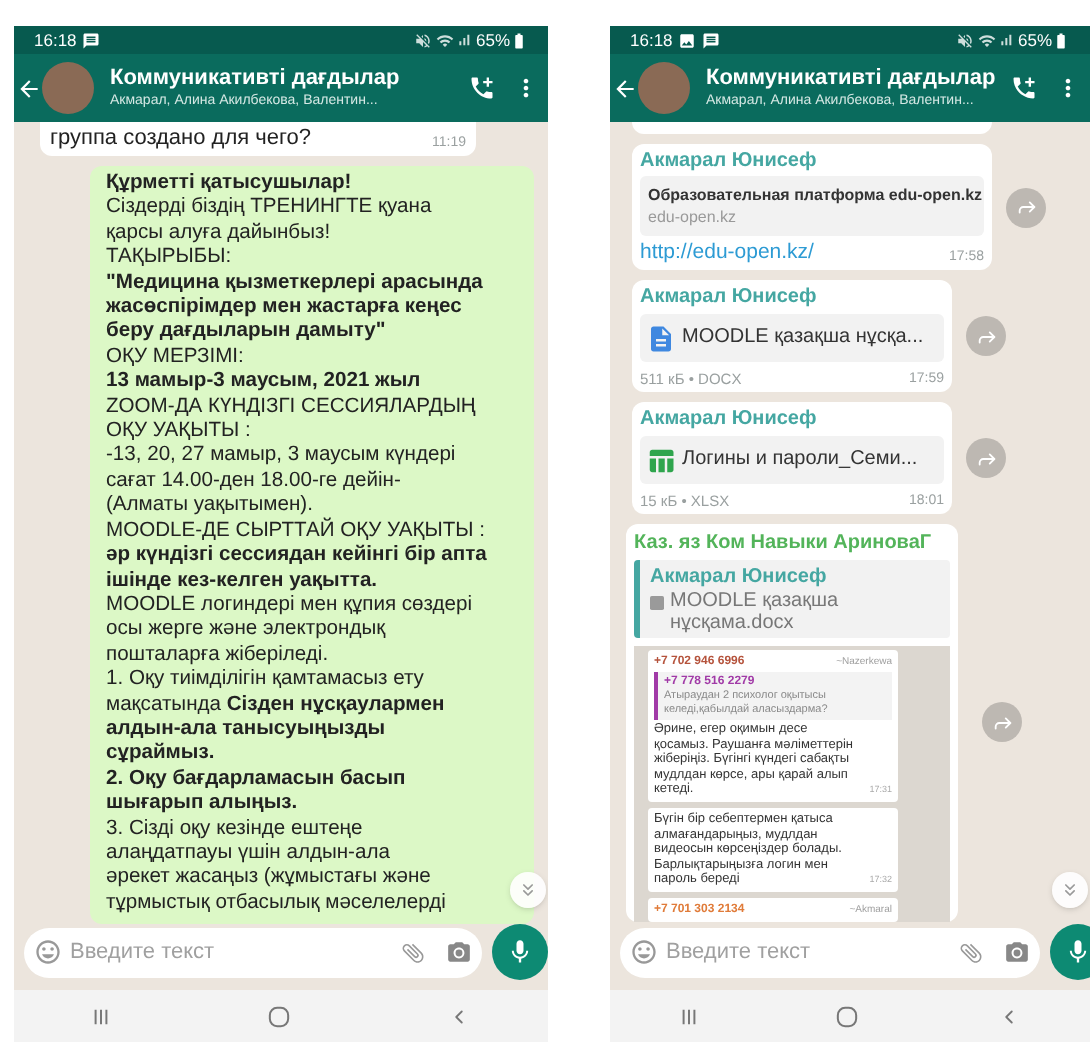  What do you see at coordinates (784, 543) in the screenshot?
I see `sender-name: Каз. яз Ком Навыки АриноваГ` at bounding box center [784, 543].